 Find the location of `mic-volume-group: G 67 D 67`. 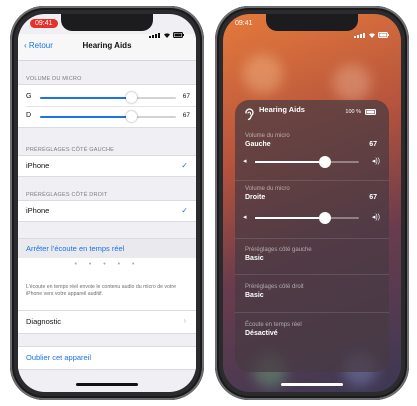

mic-volume-group: G 67 D 67 is located at coordinates (107, 106).